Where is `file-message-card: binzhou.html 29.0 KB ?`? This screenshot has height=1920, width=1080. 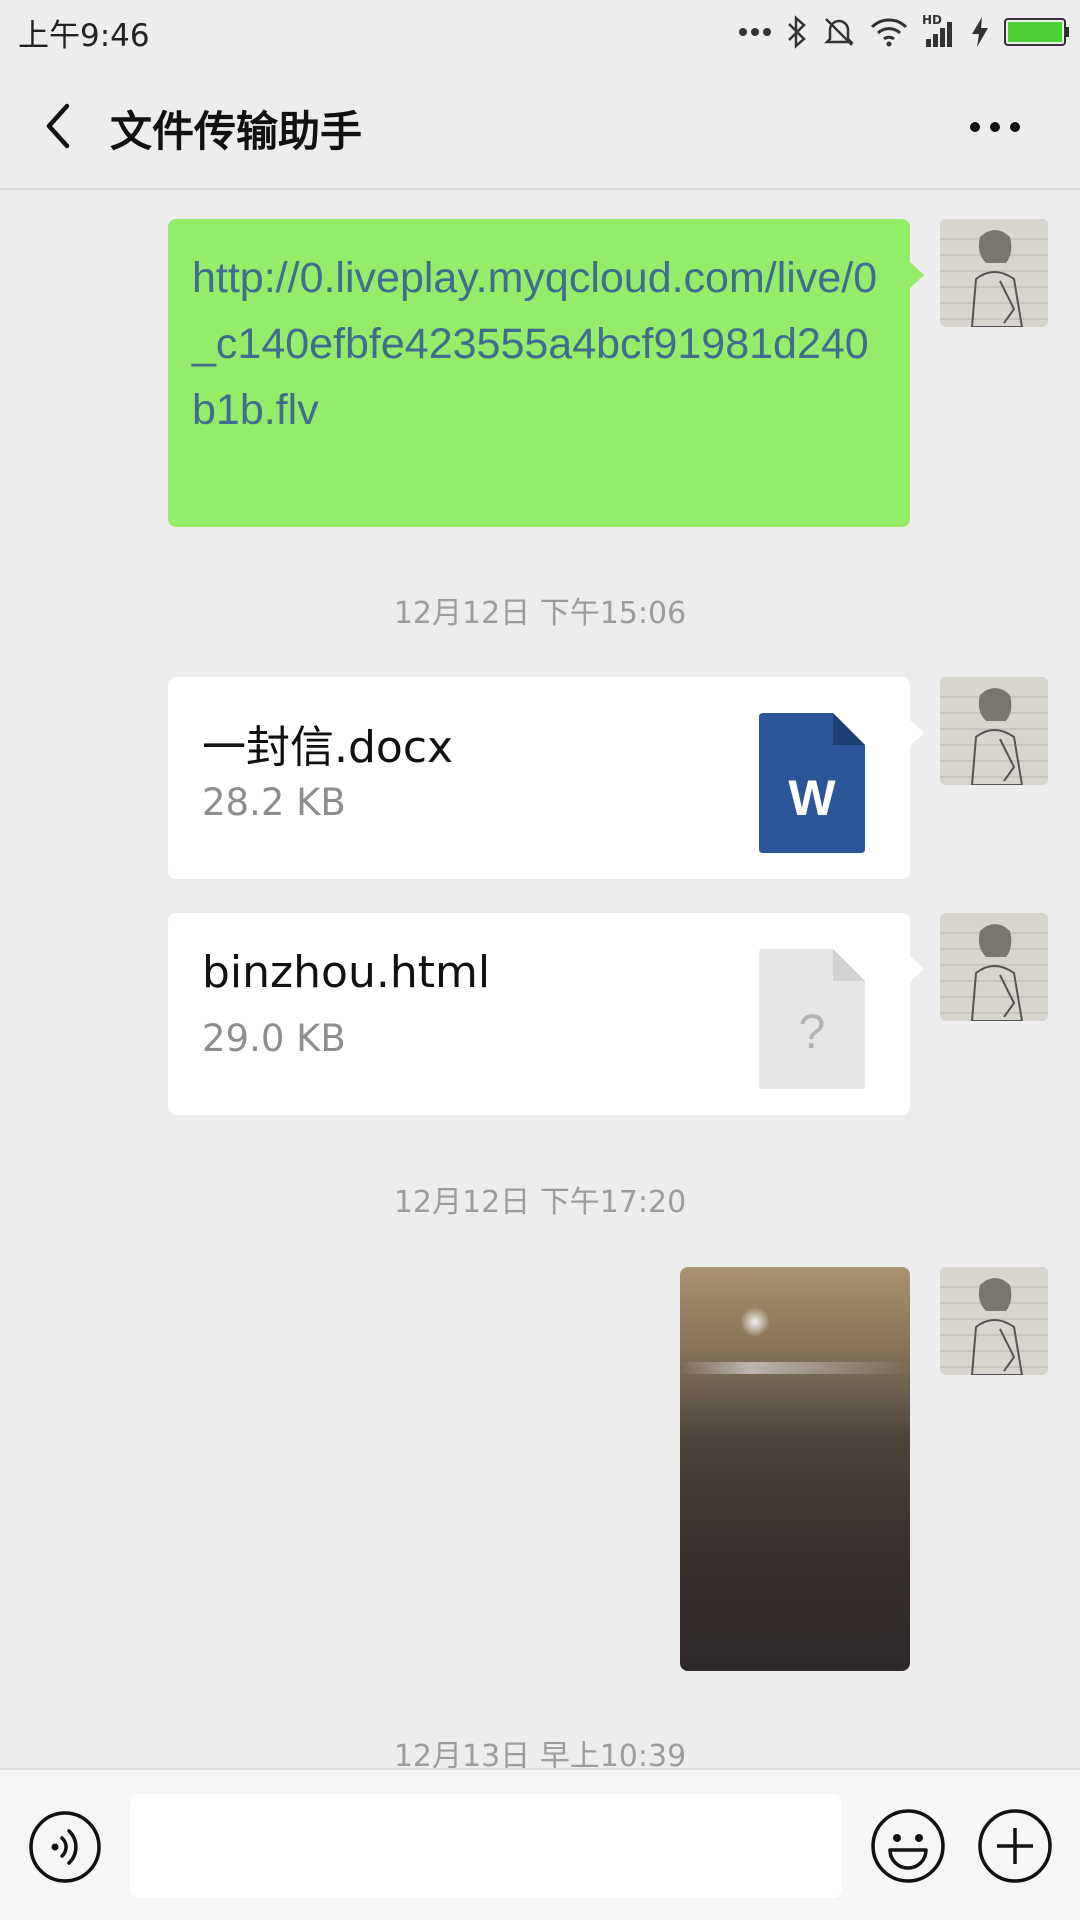
file-message-card: binzhou.html 29.0 KB ? is located at coordinates (539, 1014).